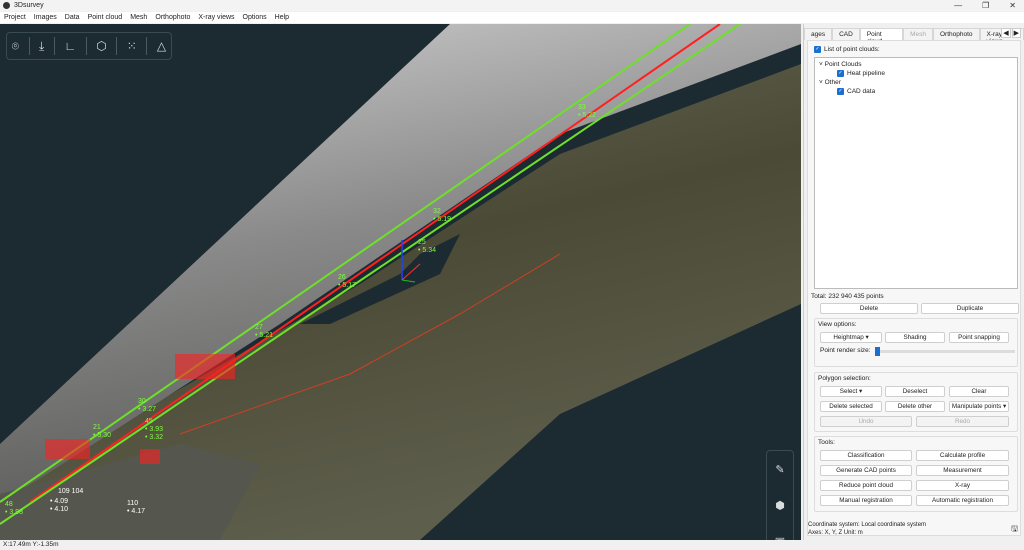 The image size is (1024, 550). What do you see at coordinates (512, 5) in the screenshot?
I see `title-bar: 3Dsurvey — ❐ ✕` at bounding box center [512, 5].